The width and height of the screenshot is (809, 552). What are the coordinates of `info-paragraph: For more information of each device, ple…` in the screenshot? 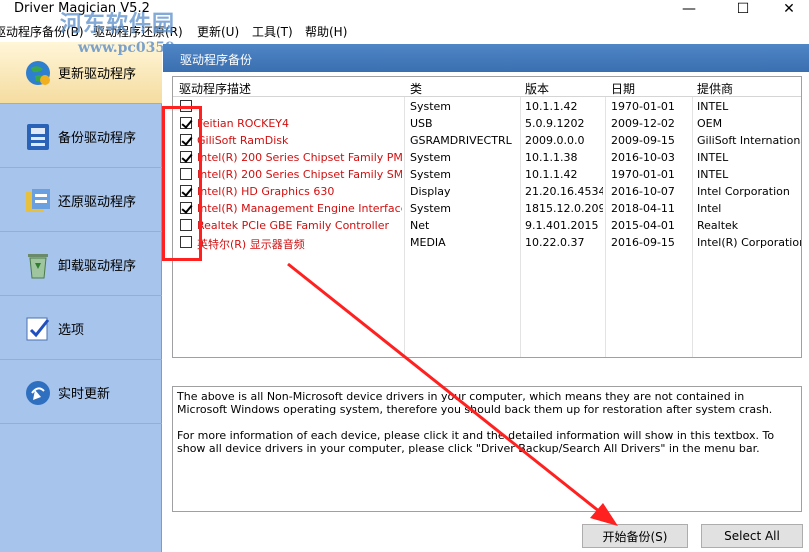 It's located at (476, 442).